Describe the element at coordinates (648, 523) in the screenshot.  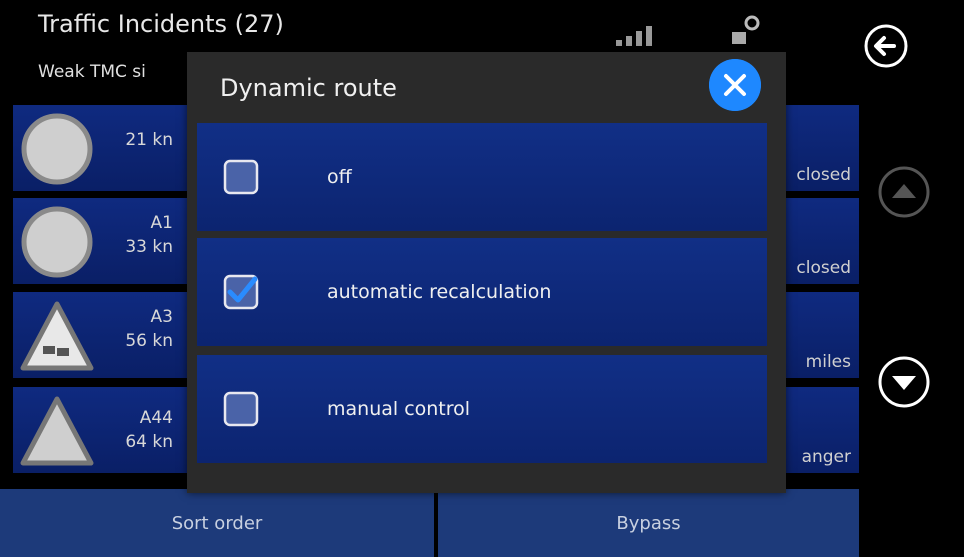
I see `bypass-button: Bypass` at that location.